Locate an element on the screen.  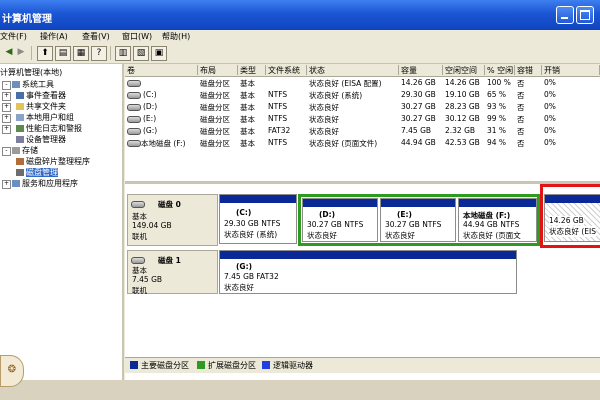
folder-icon is located at coordinates (20, 106).